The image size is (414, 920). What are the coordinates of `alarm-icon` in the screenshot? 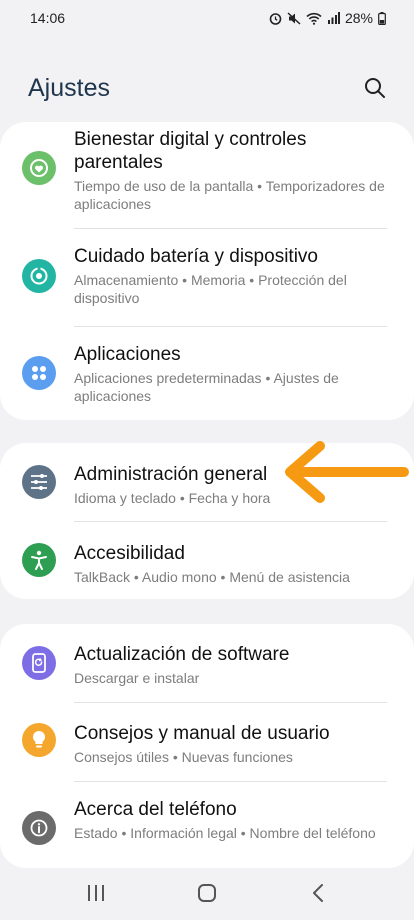 It's located at (275, 18).